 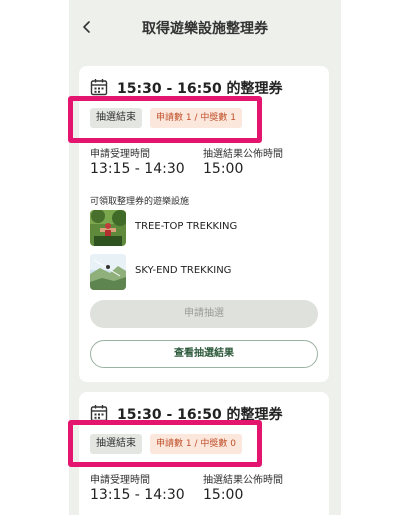 I want to click on facilities-label: 可領取整理券的遊樂設施, so click(x=140, y=202).